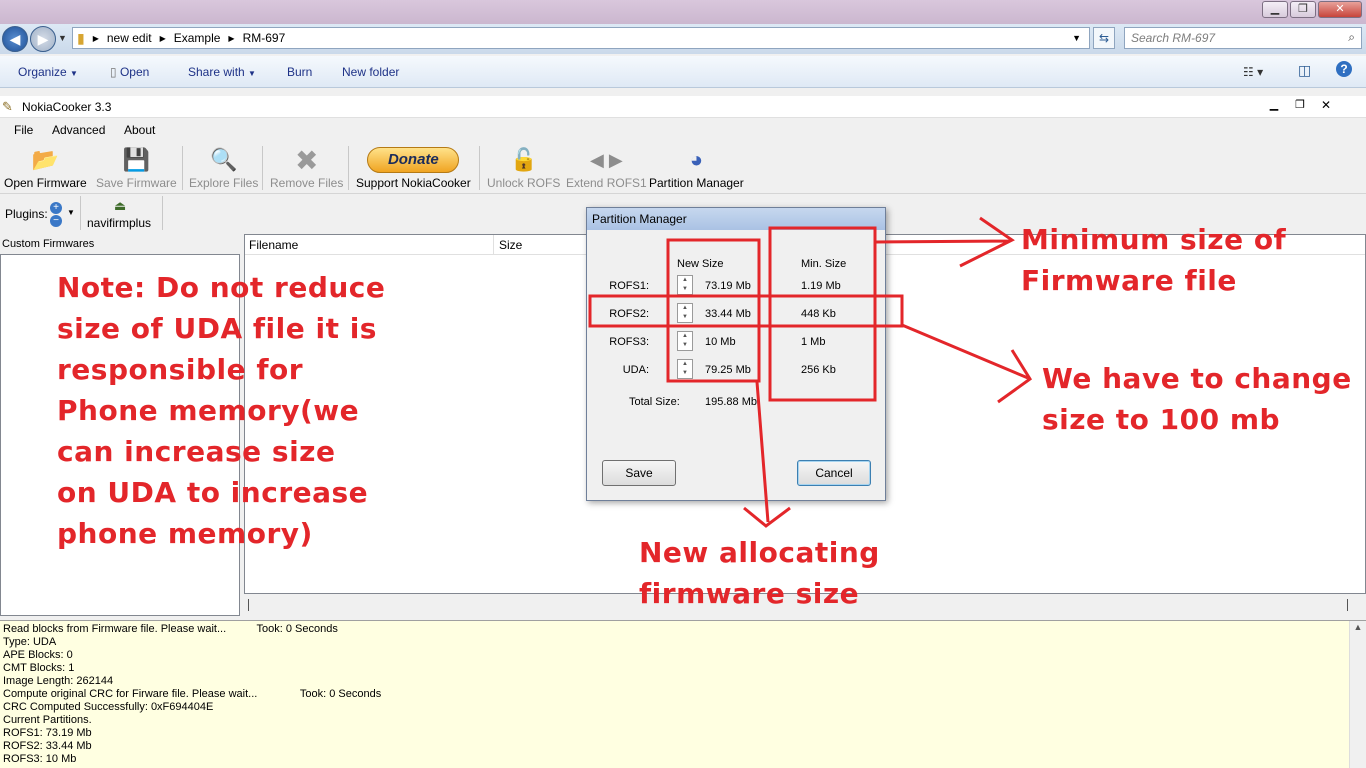 The width and height of the screenshot is (1366, 768). I want to click on log-line: CMT Blocks: 1, so click(39, 668).